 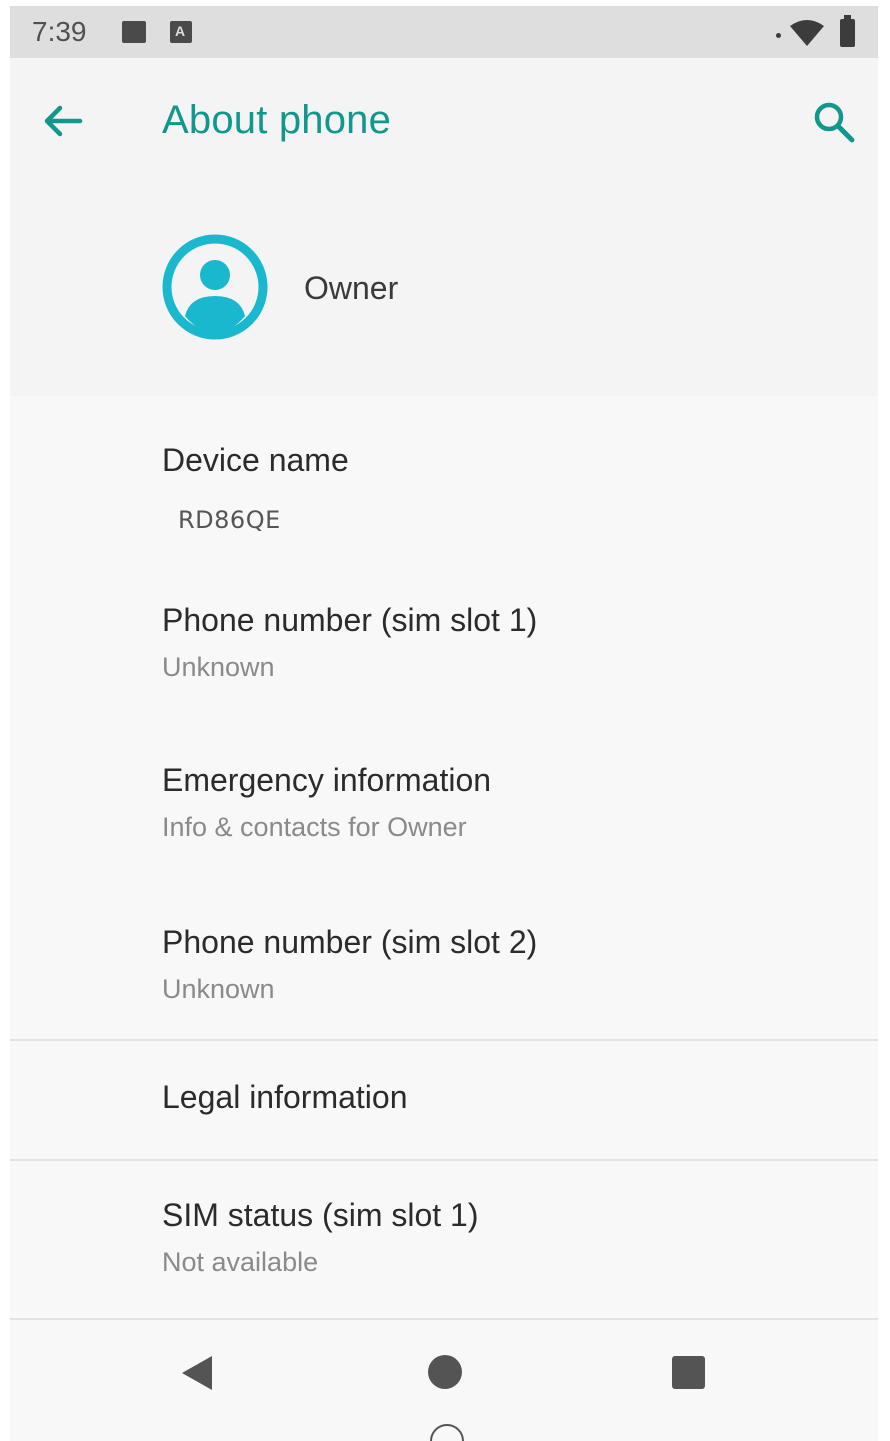 I want to click on home-circle-icon, so click(x=445, y=1372).